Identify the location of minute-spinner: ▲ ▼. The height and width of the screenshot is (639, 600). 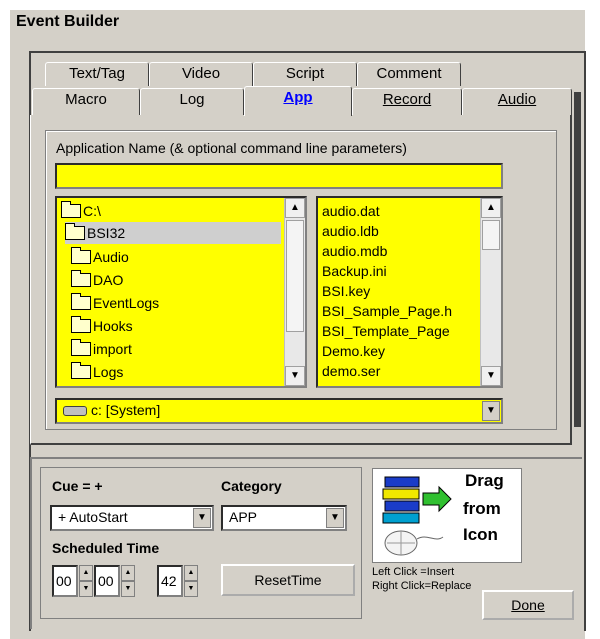
(128, 581).